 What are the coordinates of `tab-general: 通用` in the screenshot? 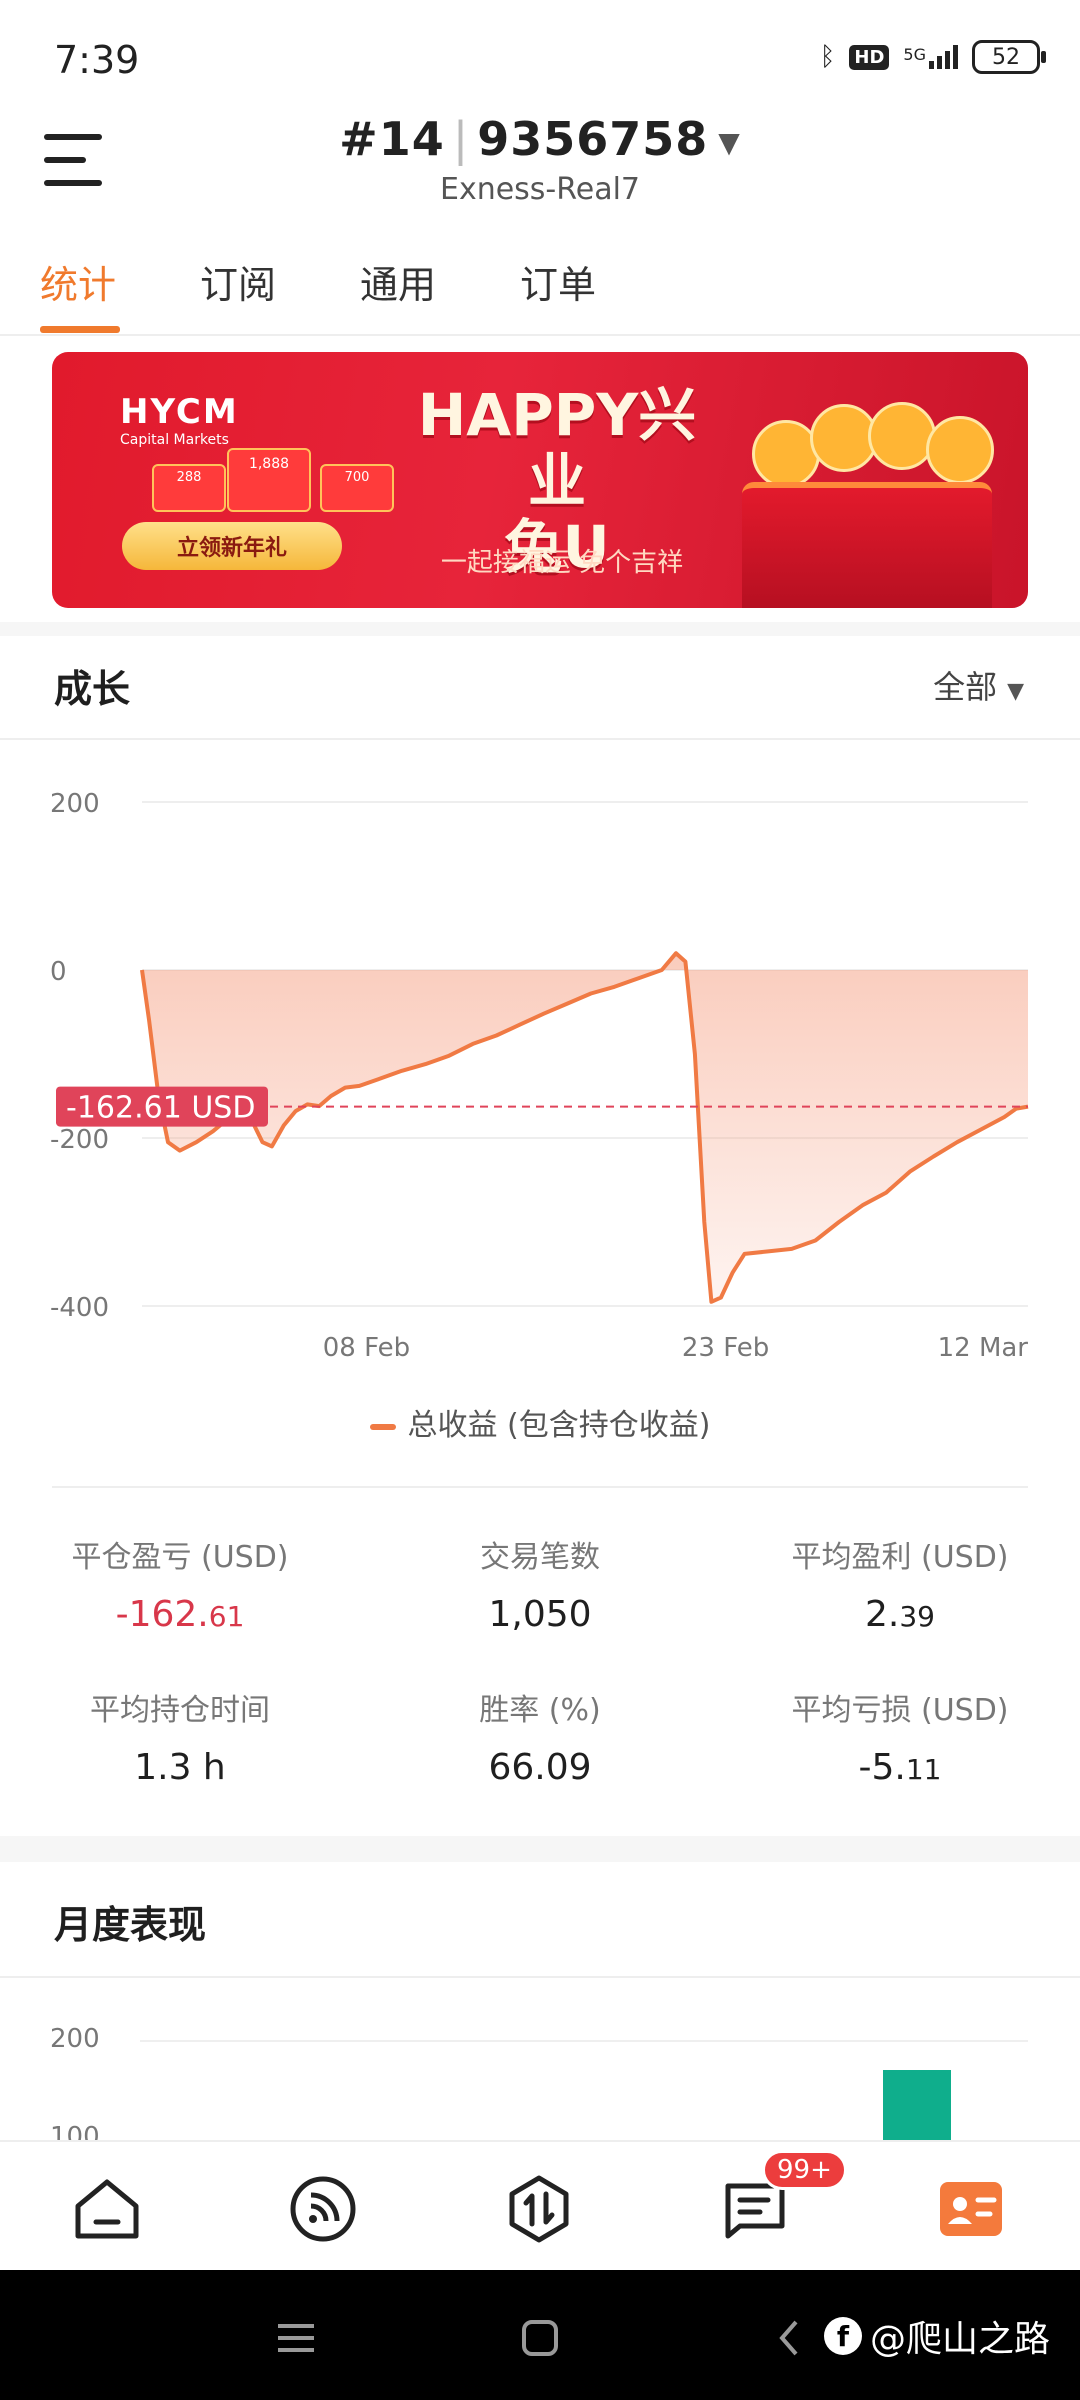 It's located at (398, 281).